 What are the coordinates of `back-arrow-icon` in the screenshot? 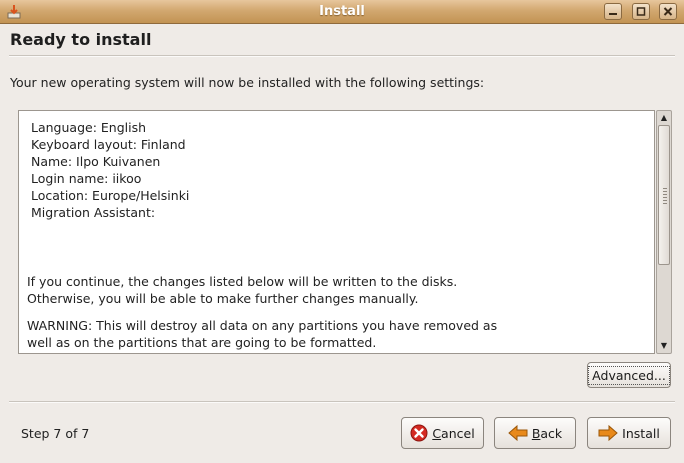 It's located at (518, 433).